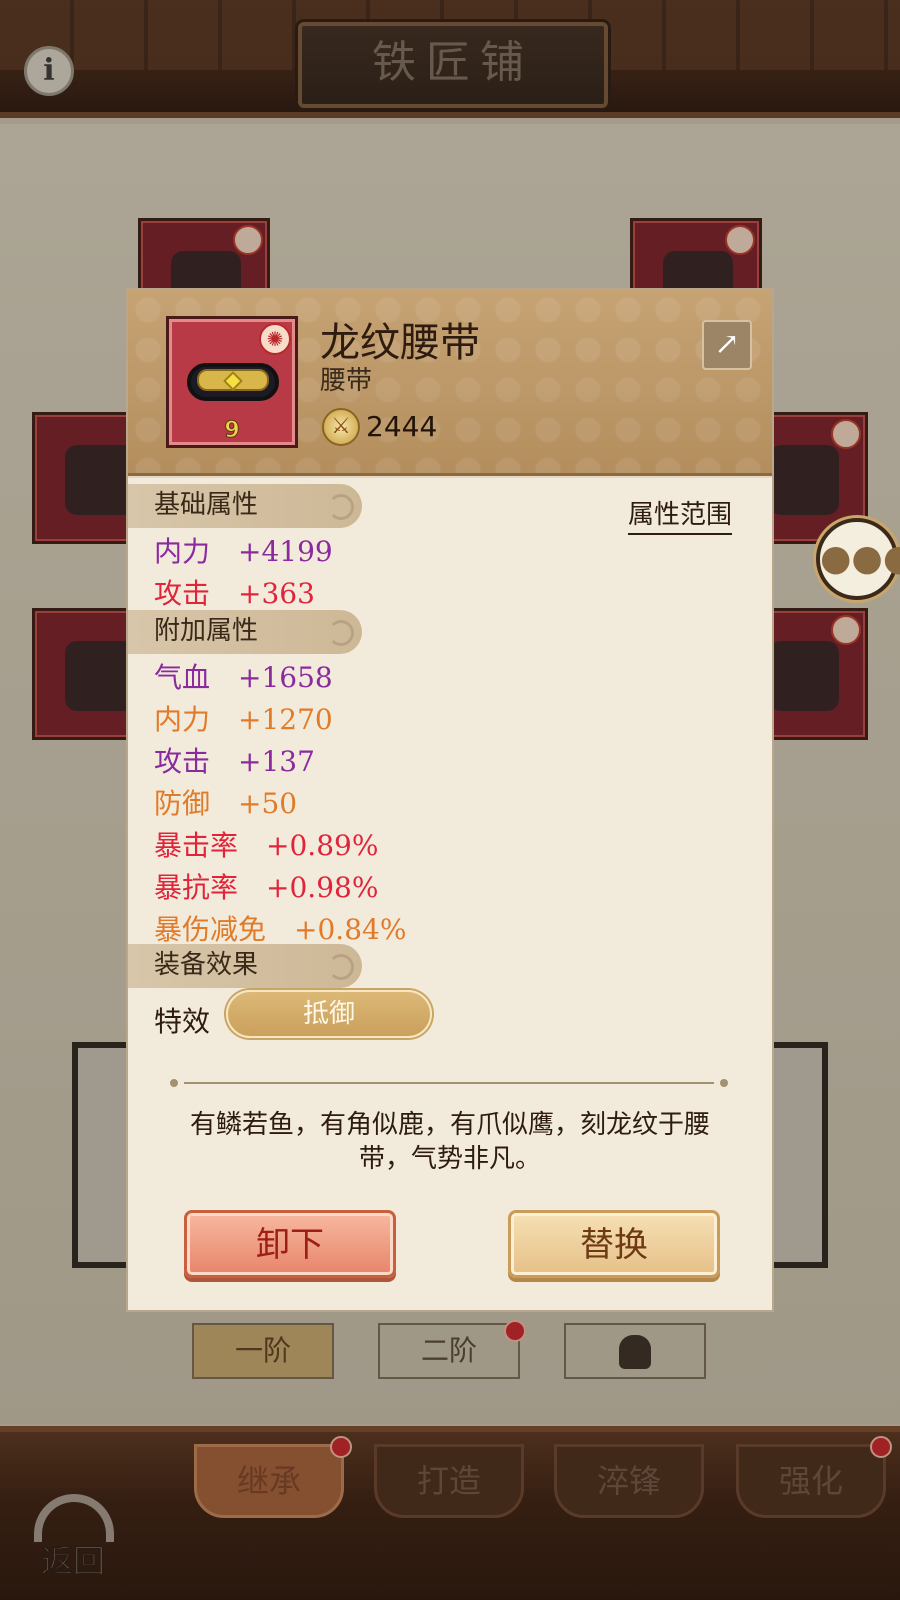 This screenshot has width=900, height=1600. I want to click on stat-name: 暴伤减免, so click(210, 929).